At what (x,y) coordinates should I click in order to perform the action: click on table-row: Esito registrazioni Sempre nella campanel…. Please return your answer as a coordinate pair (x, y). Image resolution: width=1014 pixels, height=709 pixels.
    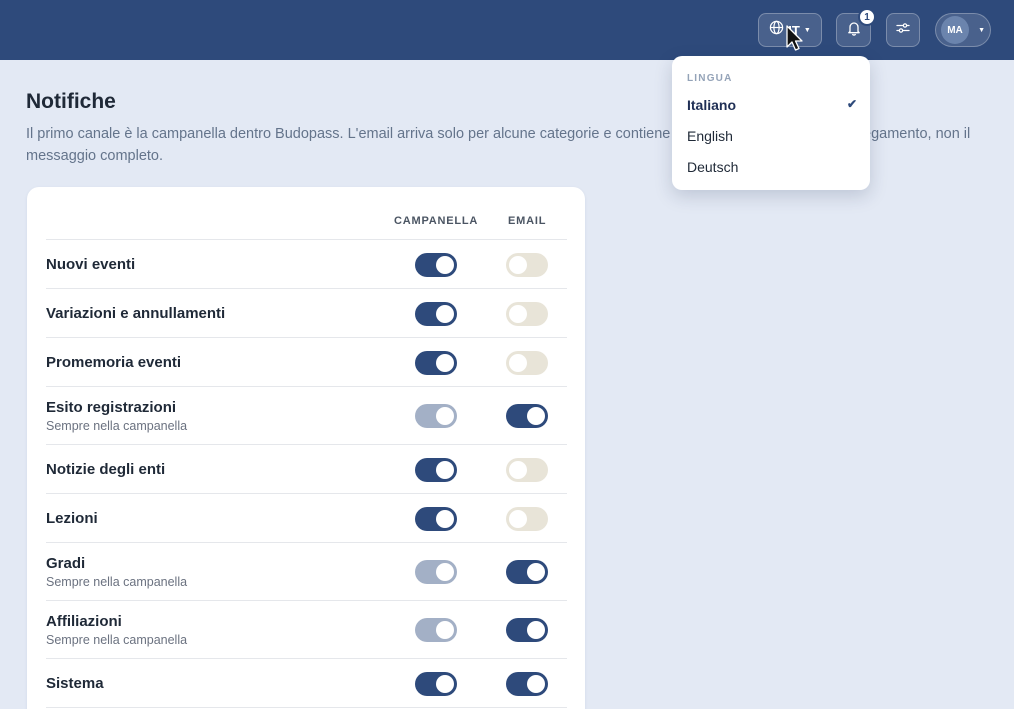
    Looking at the image, I should click on (306, 416).